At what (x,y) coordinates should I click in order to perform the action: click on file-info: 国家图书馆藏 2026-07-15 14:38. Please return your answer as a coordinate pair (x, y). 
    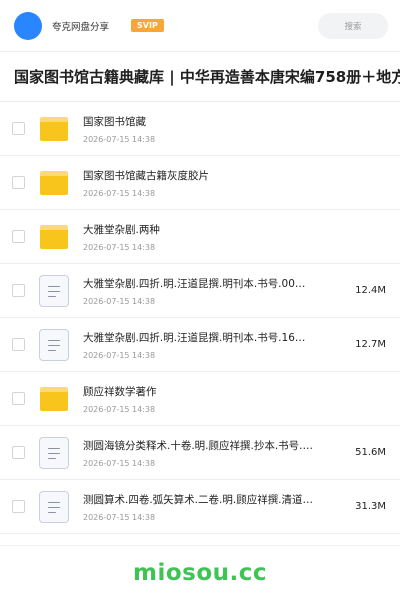
    Looking at the image, I should click on (199, 129).